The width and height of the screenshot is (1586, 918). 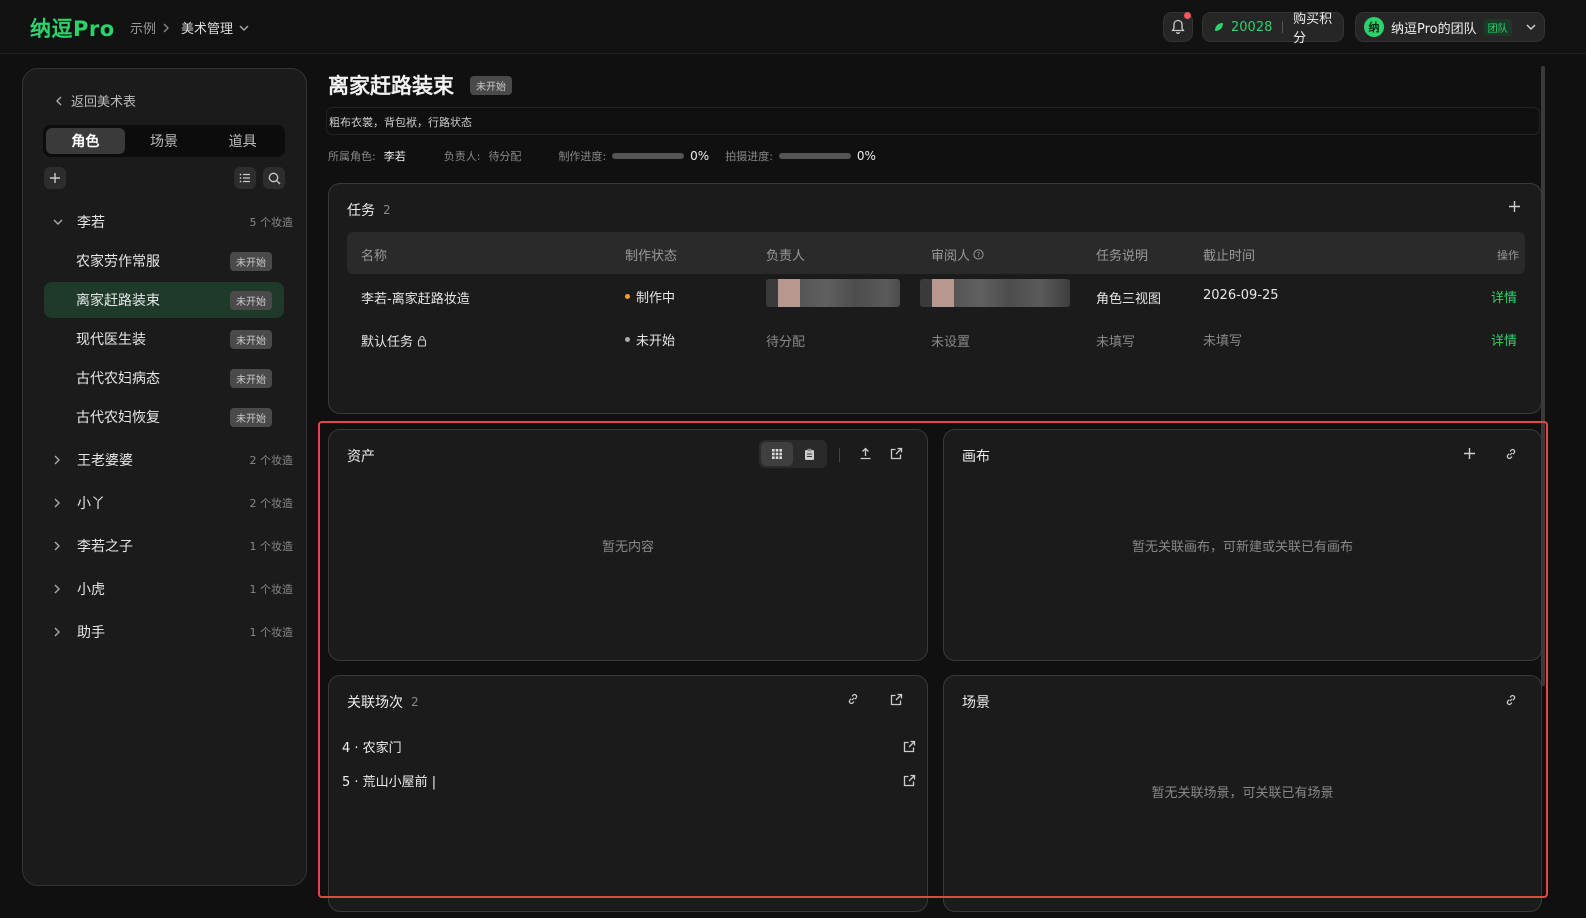 I want to click on notification-button, so click(x=1178, y=27).